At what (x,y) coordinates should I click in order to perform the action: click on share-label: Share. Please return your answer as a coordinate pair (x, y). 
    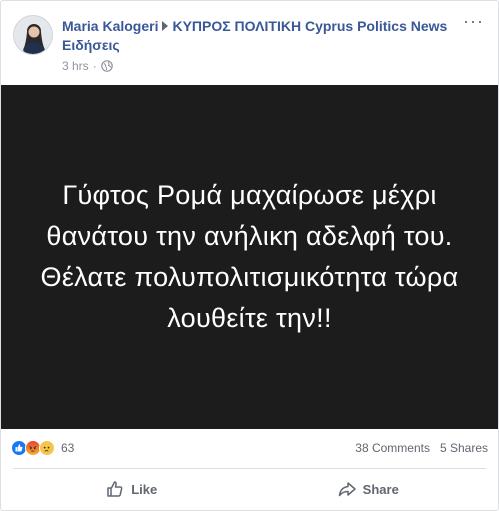
    Looking at the image, I should click on (380, 489).